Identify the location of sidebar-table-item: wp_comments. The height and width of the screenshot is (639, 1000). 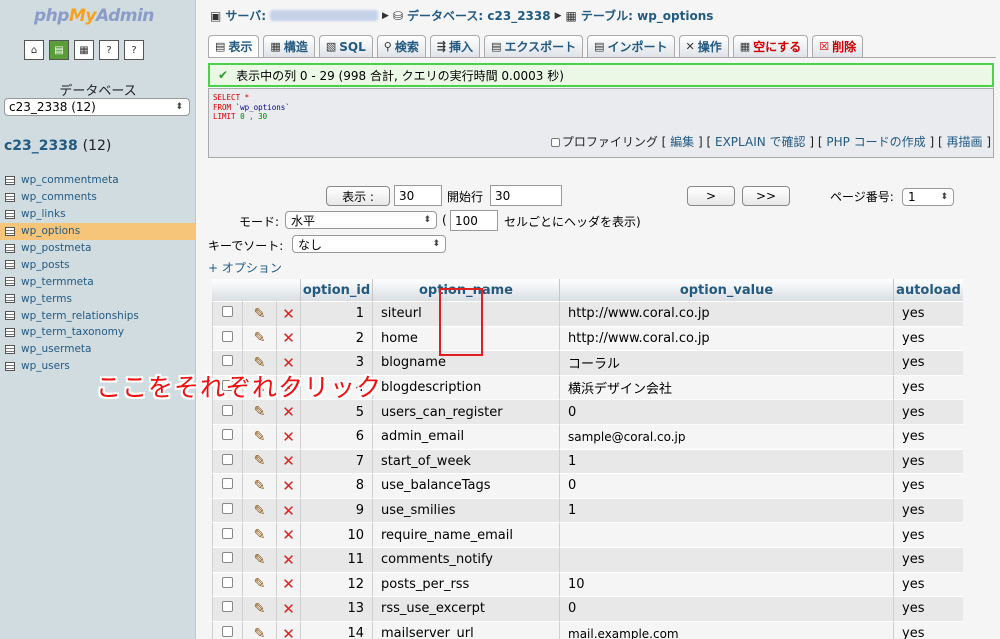
(98, 197).